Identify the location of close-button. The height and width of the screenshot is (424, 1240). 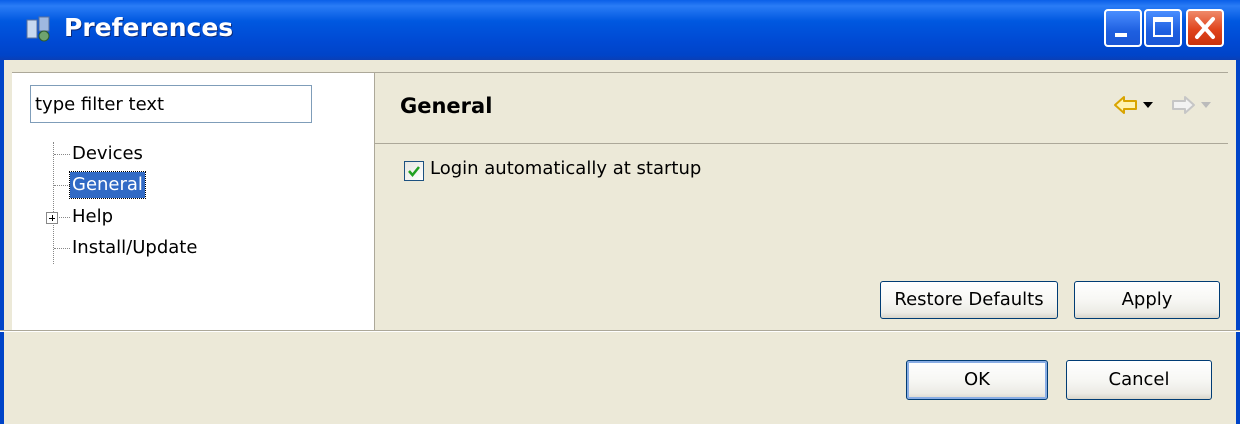
(1205, 28).